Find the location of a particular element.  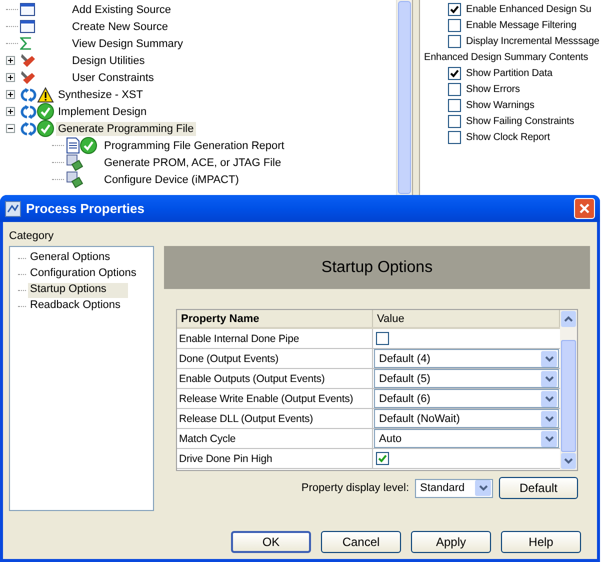

tree-item: Generate PROM, ACE, or JTAG File is located at coordinates (193, 163).